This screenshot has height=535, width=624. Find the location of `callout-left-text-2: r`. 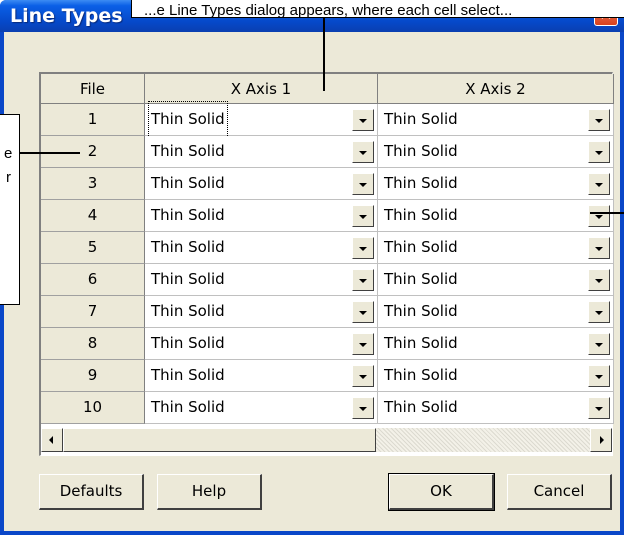

callout-left-text-2: r is located at coordinates (8, 177).